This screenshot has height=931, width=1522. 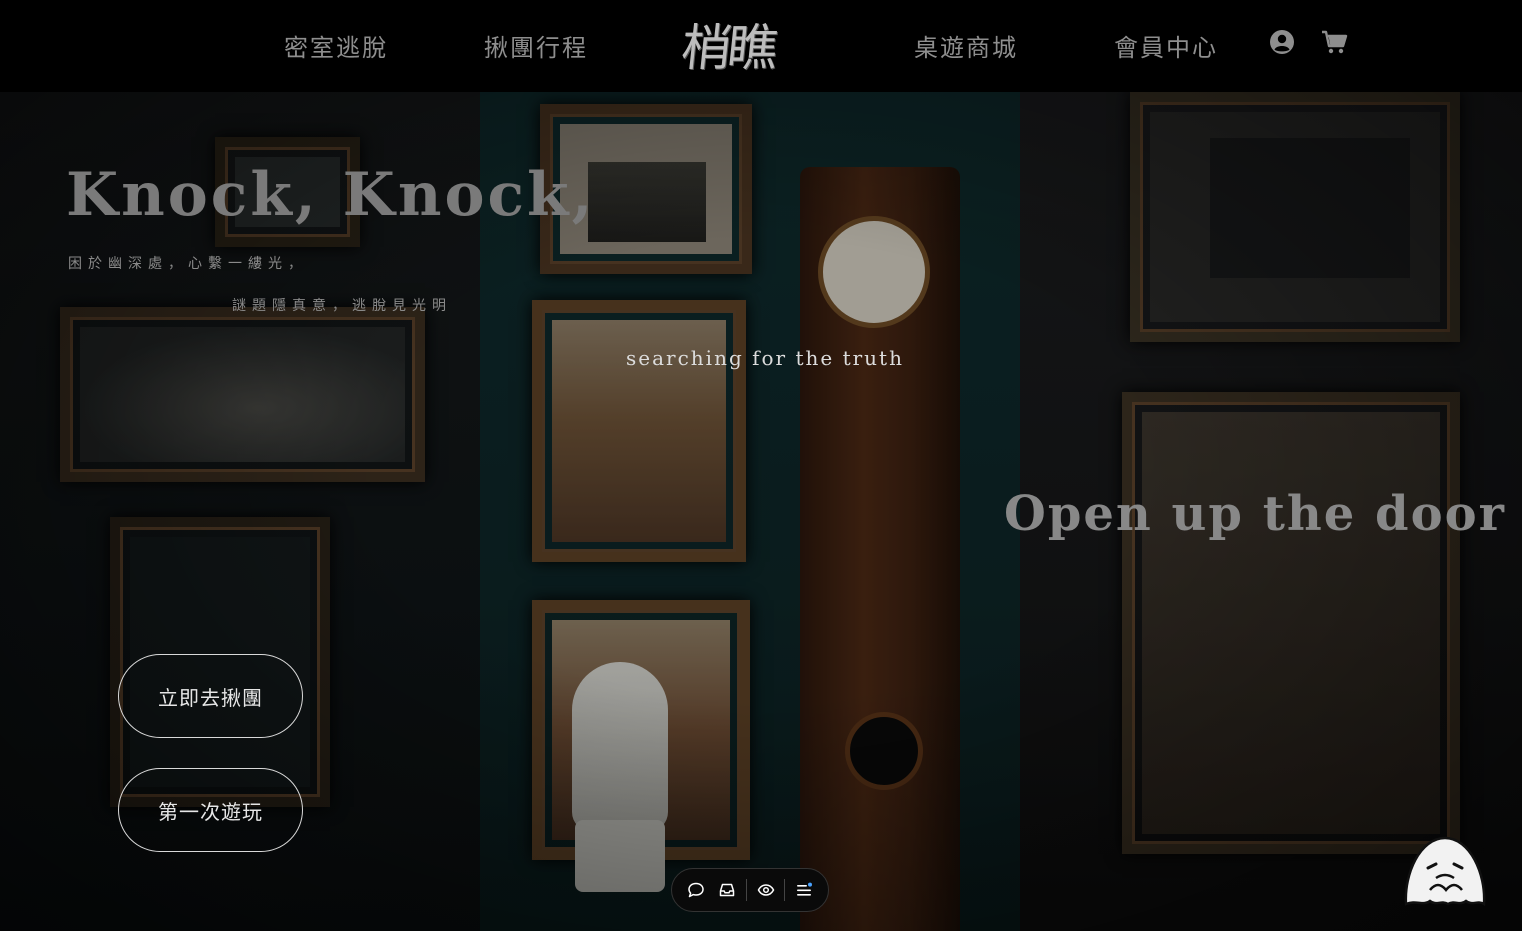 I want to click on nav-group-schedule: 揪團行程, so click(x=536, y=45).